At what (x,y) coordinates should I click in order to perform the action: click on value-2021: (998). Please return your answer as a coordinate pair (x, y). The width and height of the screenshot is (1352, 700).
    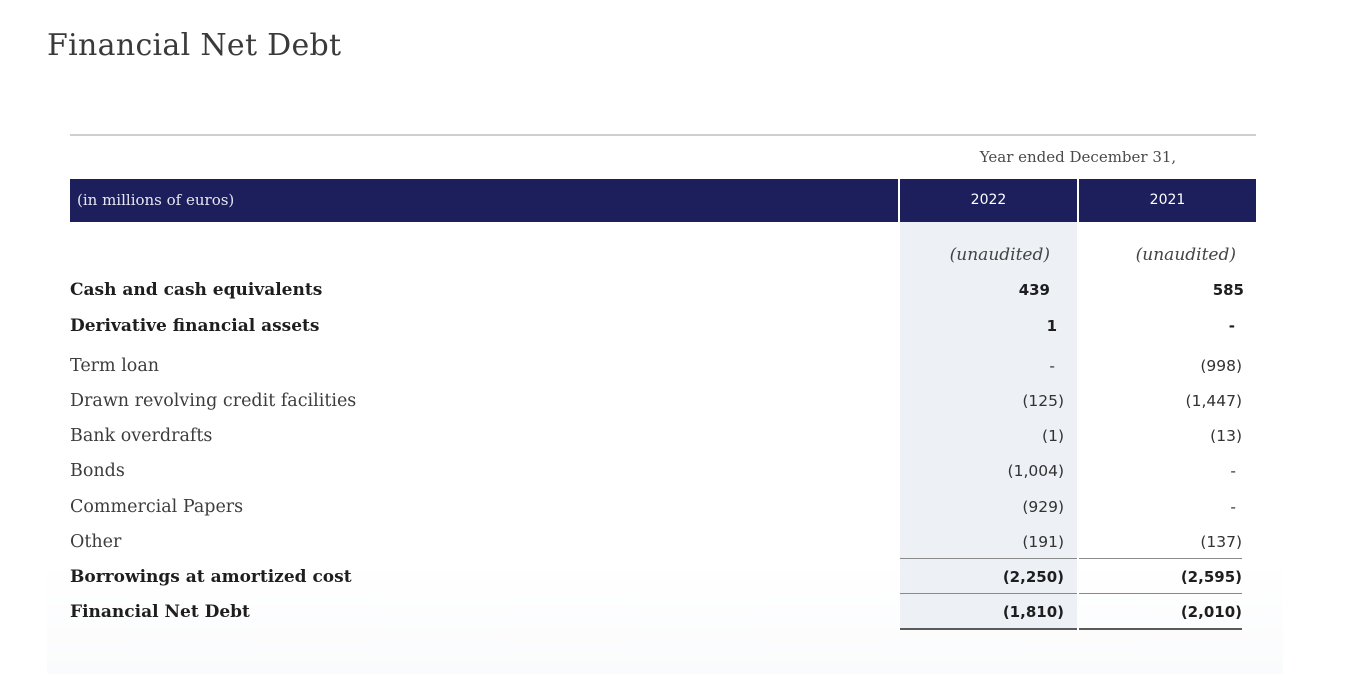
    Looking at the image, I should click on (1221, 366).